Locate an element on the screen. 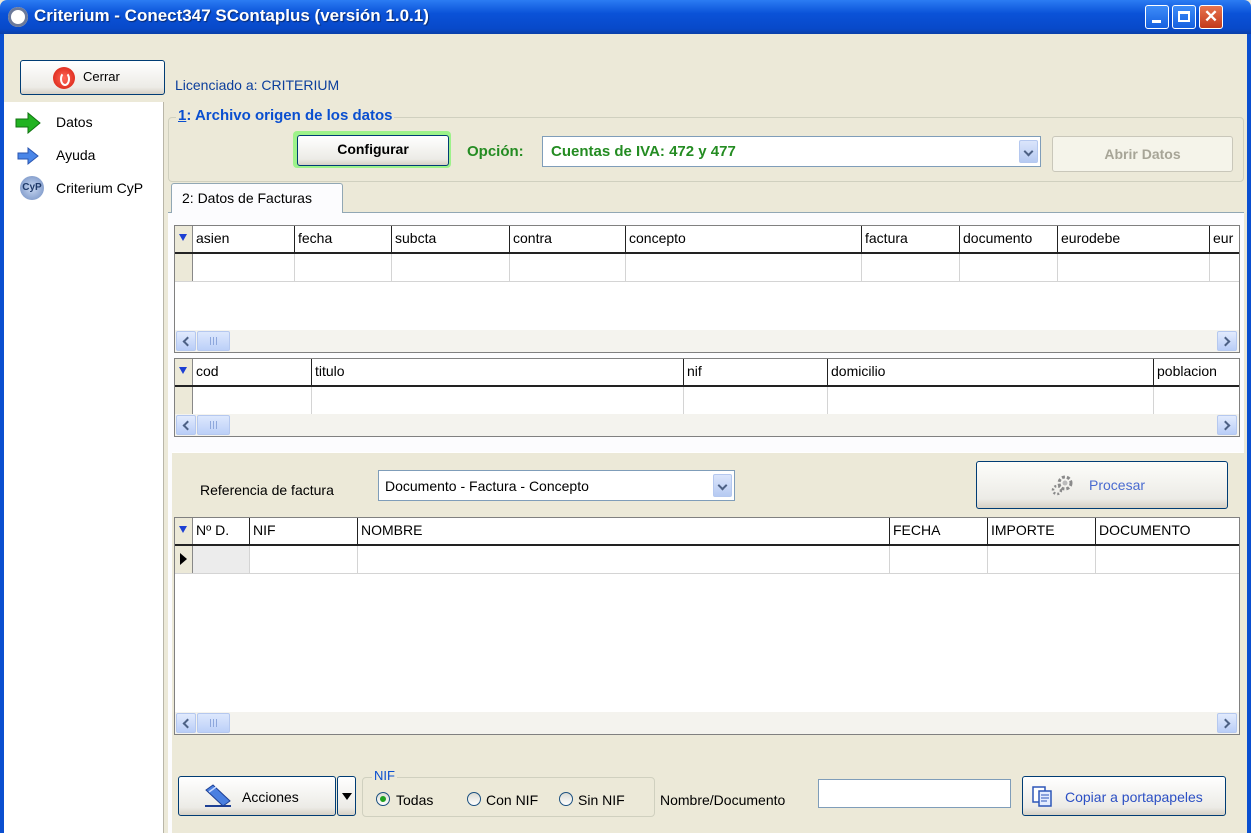 The width and height of the screenshot is (1251, 833). cerrar-label: Cerrar is located at coordinates (101, 76).